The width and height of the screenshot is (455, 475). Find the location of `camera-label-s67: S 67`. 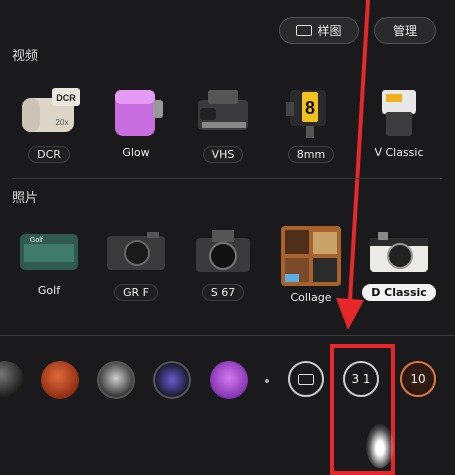

camera-label-s67: S 67 is located at coordinates (223, 292).